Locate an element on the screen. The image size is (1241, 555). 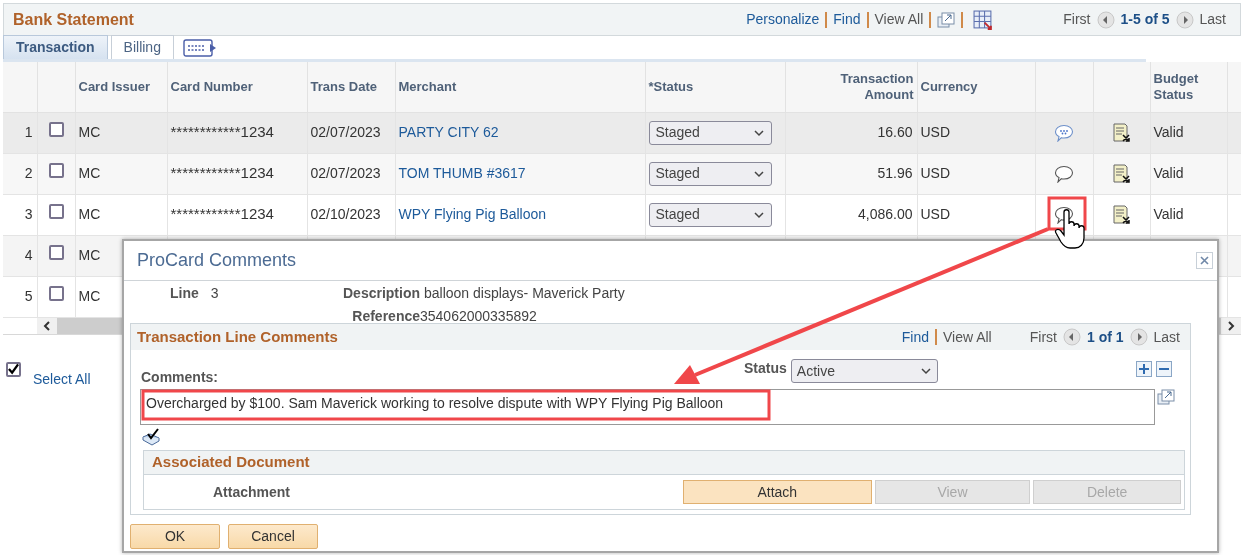
panel-title: Bank Statement is located at coordinates (73, 19).